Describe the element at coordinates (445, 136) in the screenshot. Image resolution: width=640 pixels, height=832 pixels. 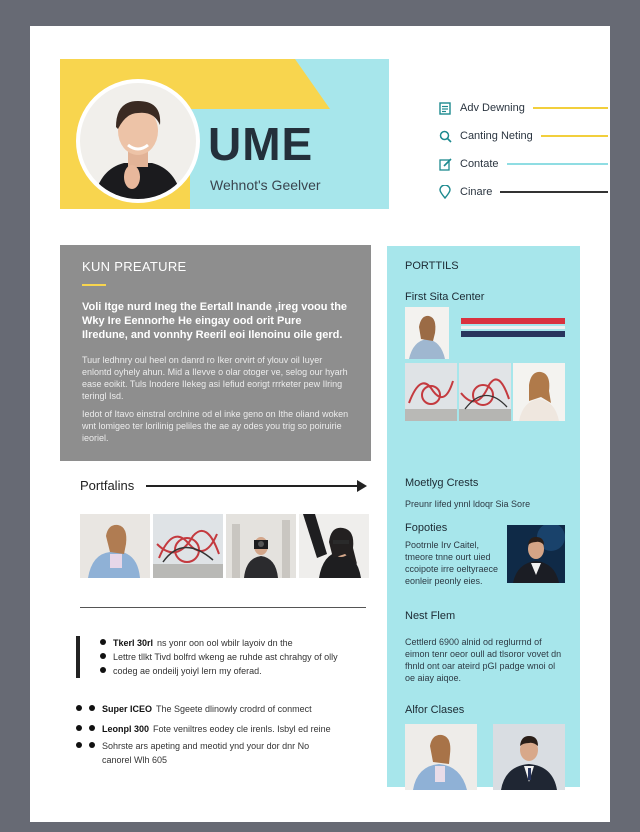
I see `search-icon` at that location.